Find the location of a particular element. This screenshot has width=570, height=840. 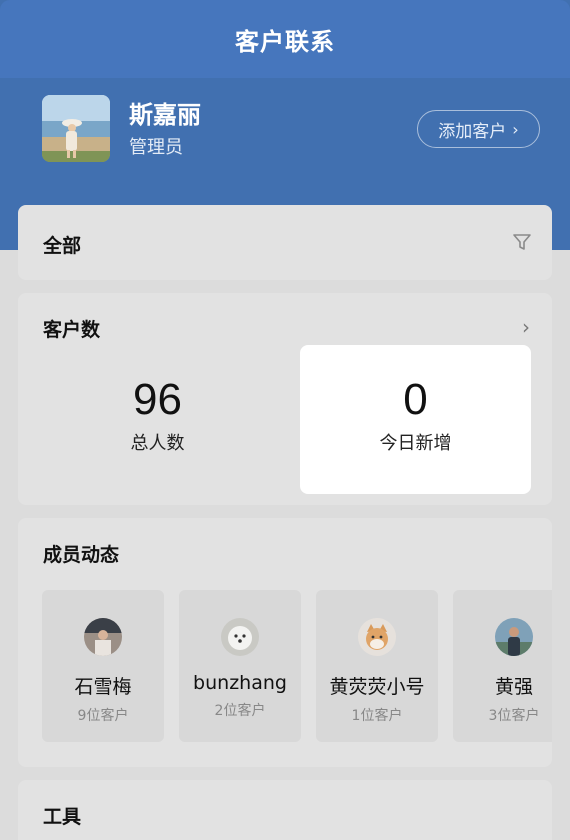

member-name: 黄强 is located at coordinates (513, 687).